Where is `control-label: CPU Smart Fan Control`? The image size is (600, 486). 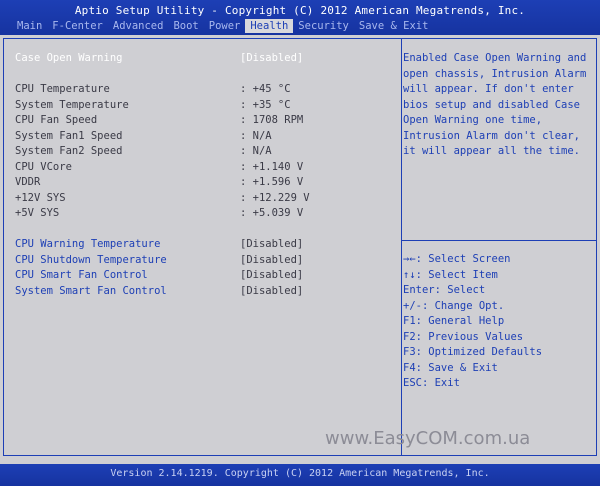 control-label: CPU Smart Fan Control is located at coordinates (81, 275).